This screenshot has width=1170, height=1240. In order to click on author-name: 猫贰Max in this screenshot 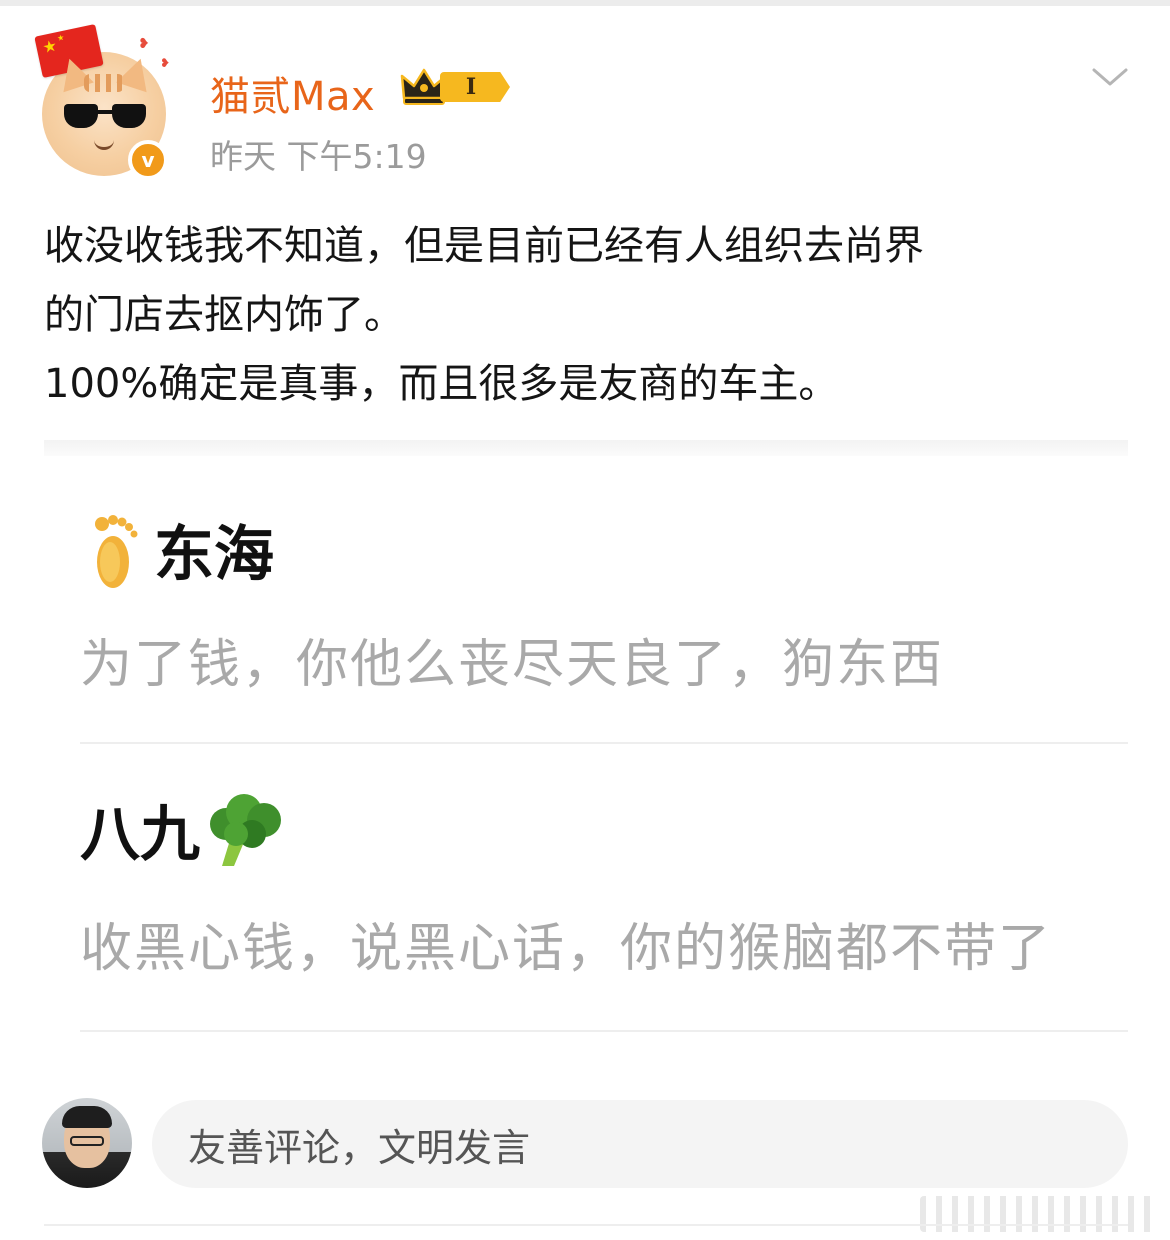, I will do `click(292, 93)`.